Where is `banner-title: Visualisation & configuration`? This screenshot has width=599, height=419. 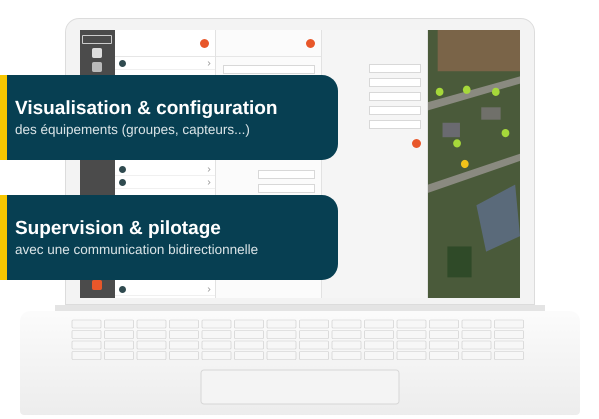
banner-title: Visualisation & configuration is located at coordinates (147, 109).